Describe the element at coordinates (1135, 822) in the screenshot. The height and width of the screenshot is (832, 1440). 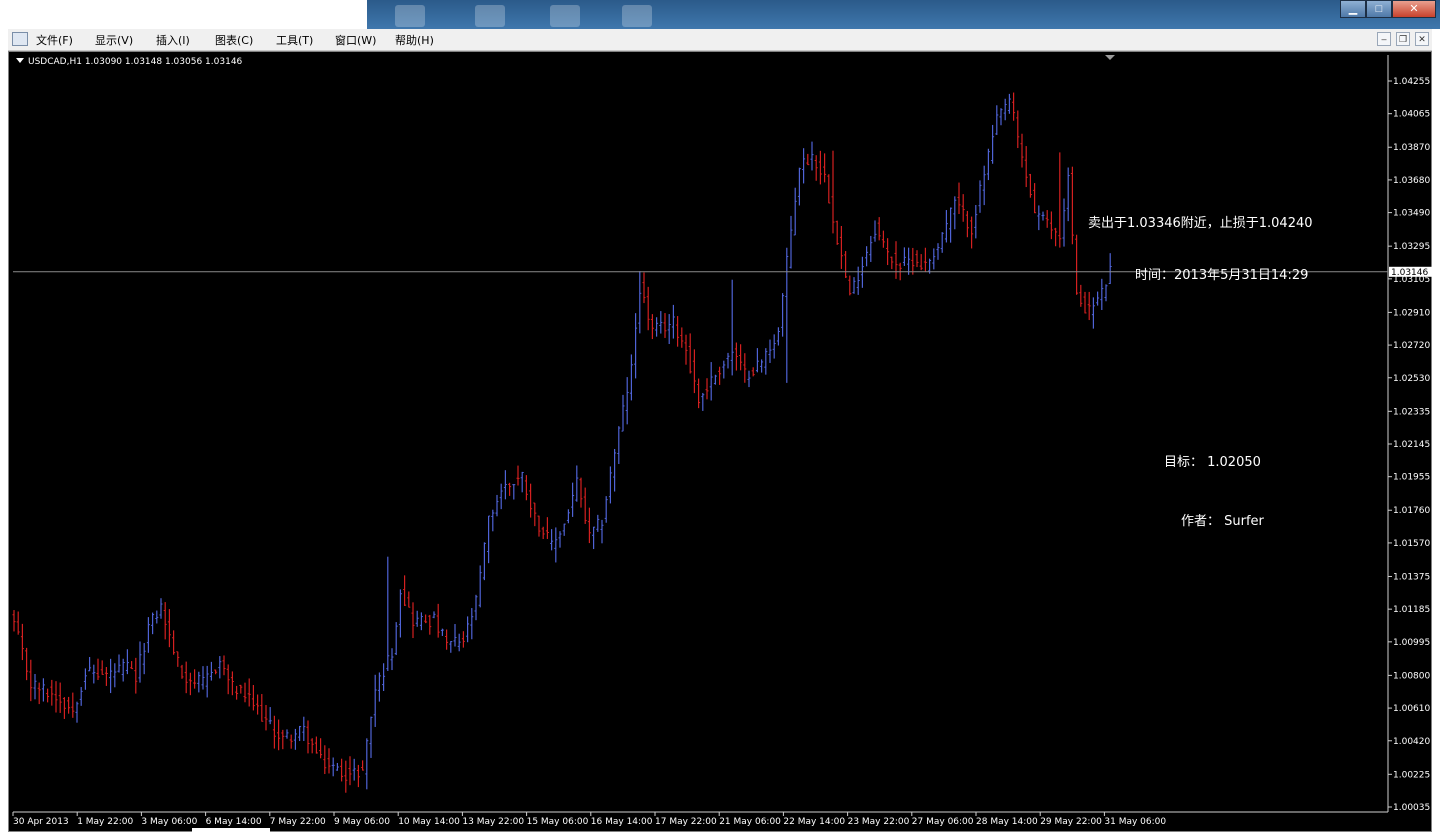
I see `time-tick-label: 31 May 06:00` at that location.